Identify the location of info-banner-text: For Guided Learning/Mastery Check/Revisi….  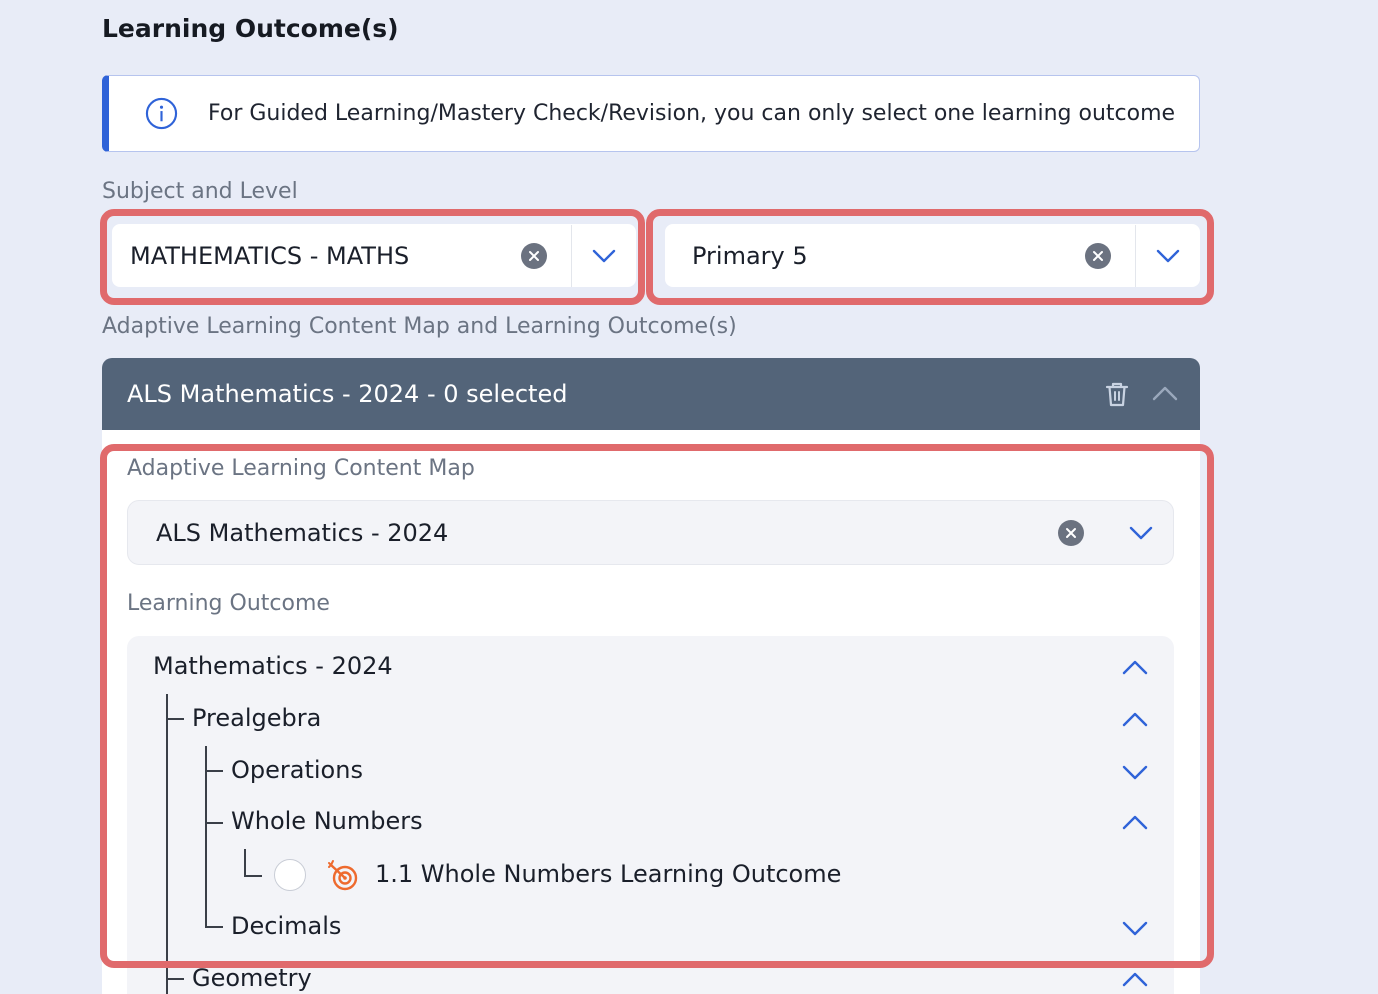
(692, 113).